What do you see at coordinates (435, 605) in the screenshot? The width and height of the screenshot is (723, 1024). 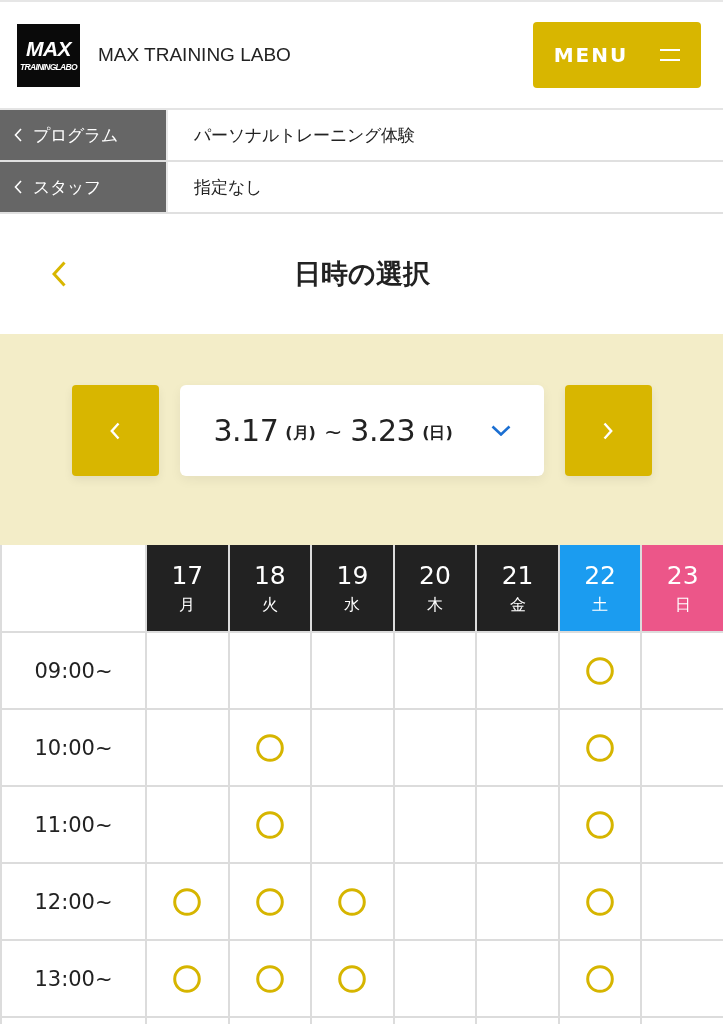 I see `weekday-label: 木` at bounding box center [435, 605].